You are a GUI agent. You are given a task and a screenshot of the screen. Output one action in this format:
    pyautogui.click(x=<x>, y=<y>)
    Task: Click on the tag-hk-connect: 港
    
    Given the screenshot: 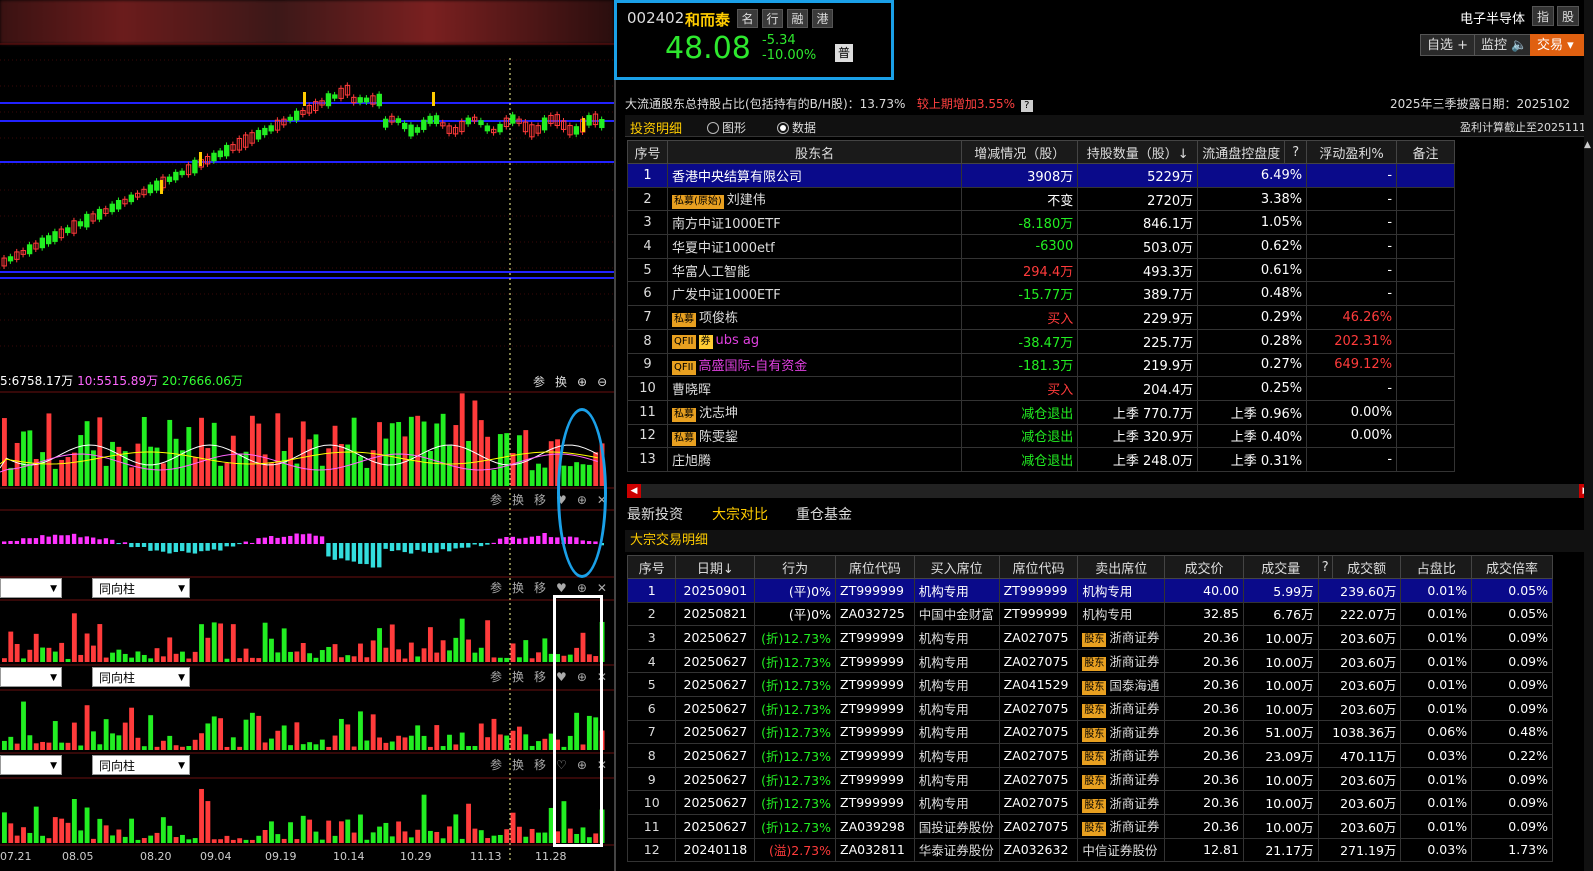 What is the action you would take?
    pyautogui.click(x=822, y=18)
    